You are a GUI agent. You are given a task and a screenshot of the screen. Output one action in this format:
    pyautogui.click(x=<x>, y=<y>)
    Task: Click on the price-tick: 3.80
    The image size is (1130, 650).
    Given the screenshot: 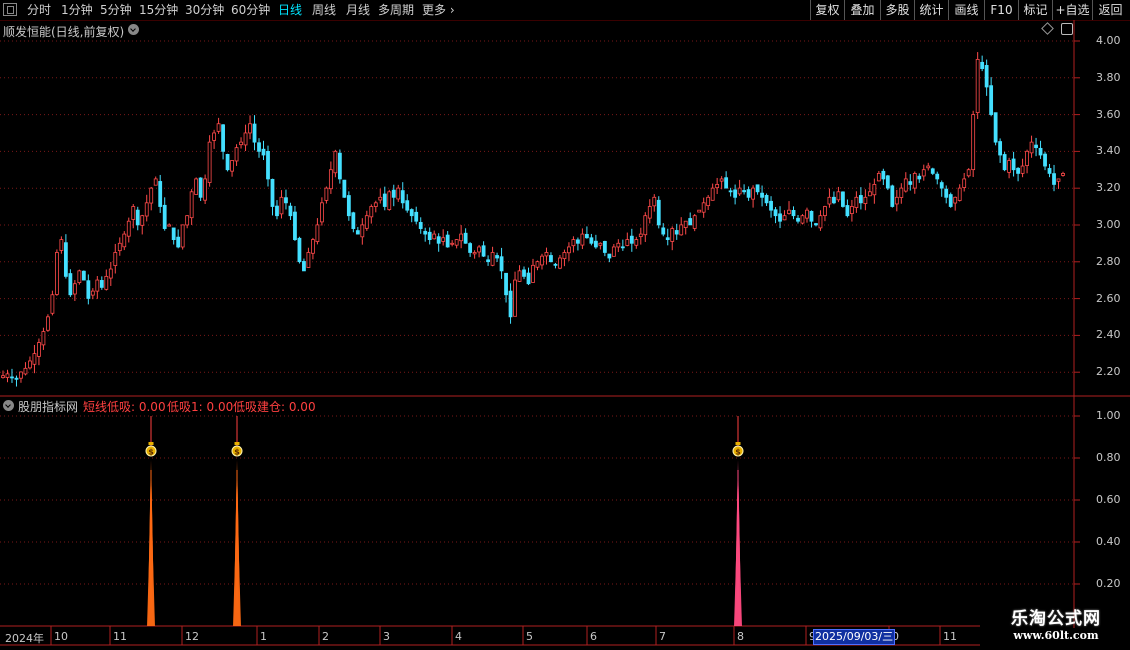 What is the action you would take?
    pyautogui.click(x=1108, y=77)
    